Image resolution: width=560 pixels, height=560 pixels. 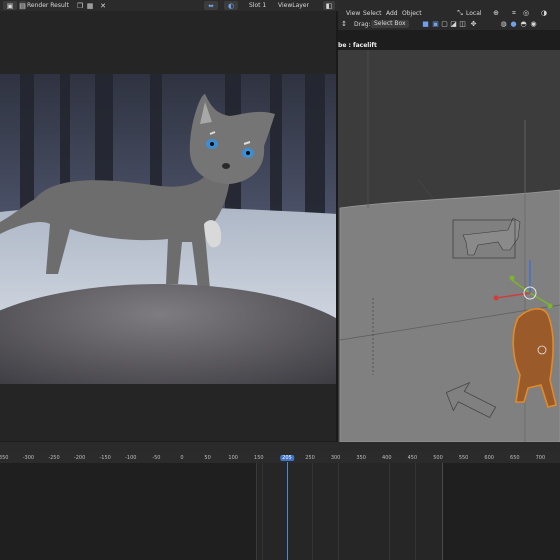 What do you see at coordinates (515, 458) in the screenshot?
I see `timeline-tick-label: 650` at bounding box center [515, 458].